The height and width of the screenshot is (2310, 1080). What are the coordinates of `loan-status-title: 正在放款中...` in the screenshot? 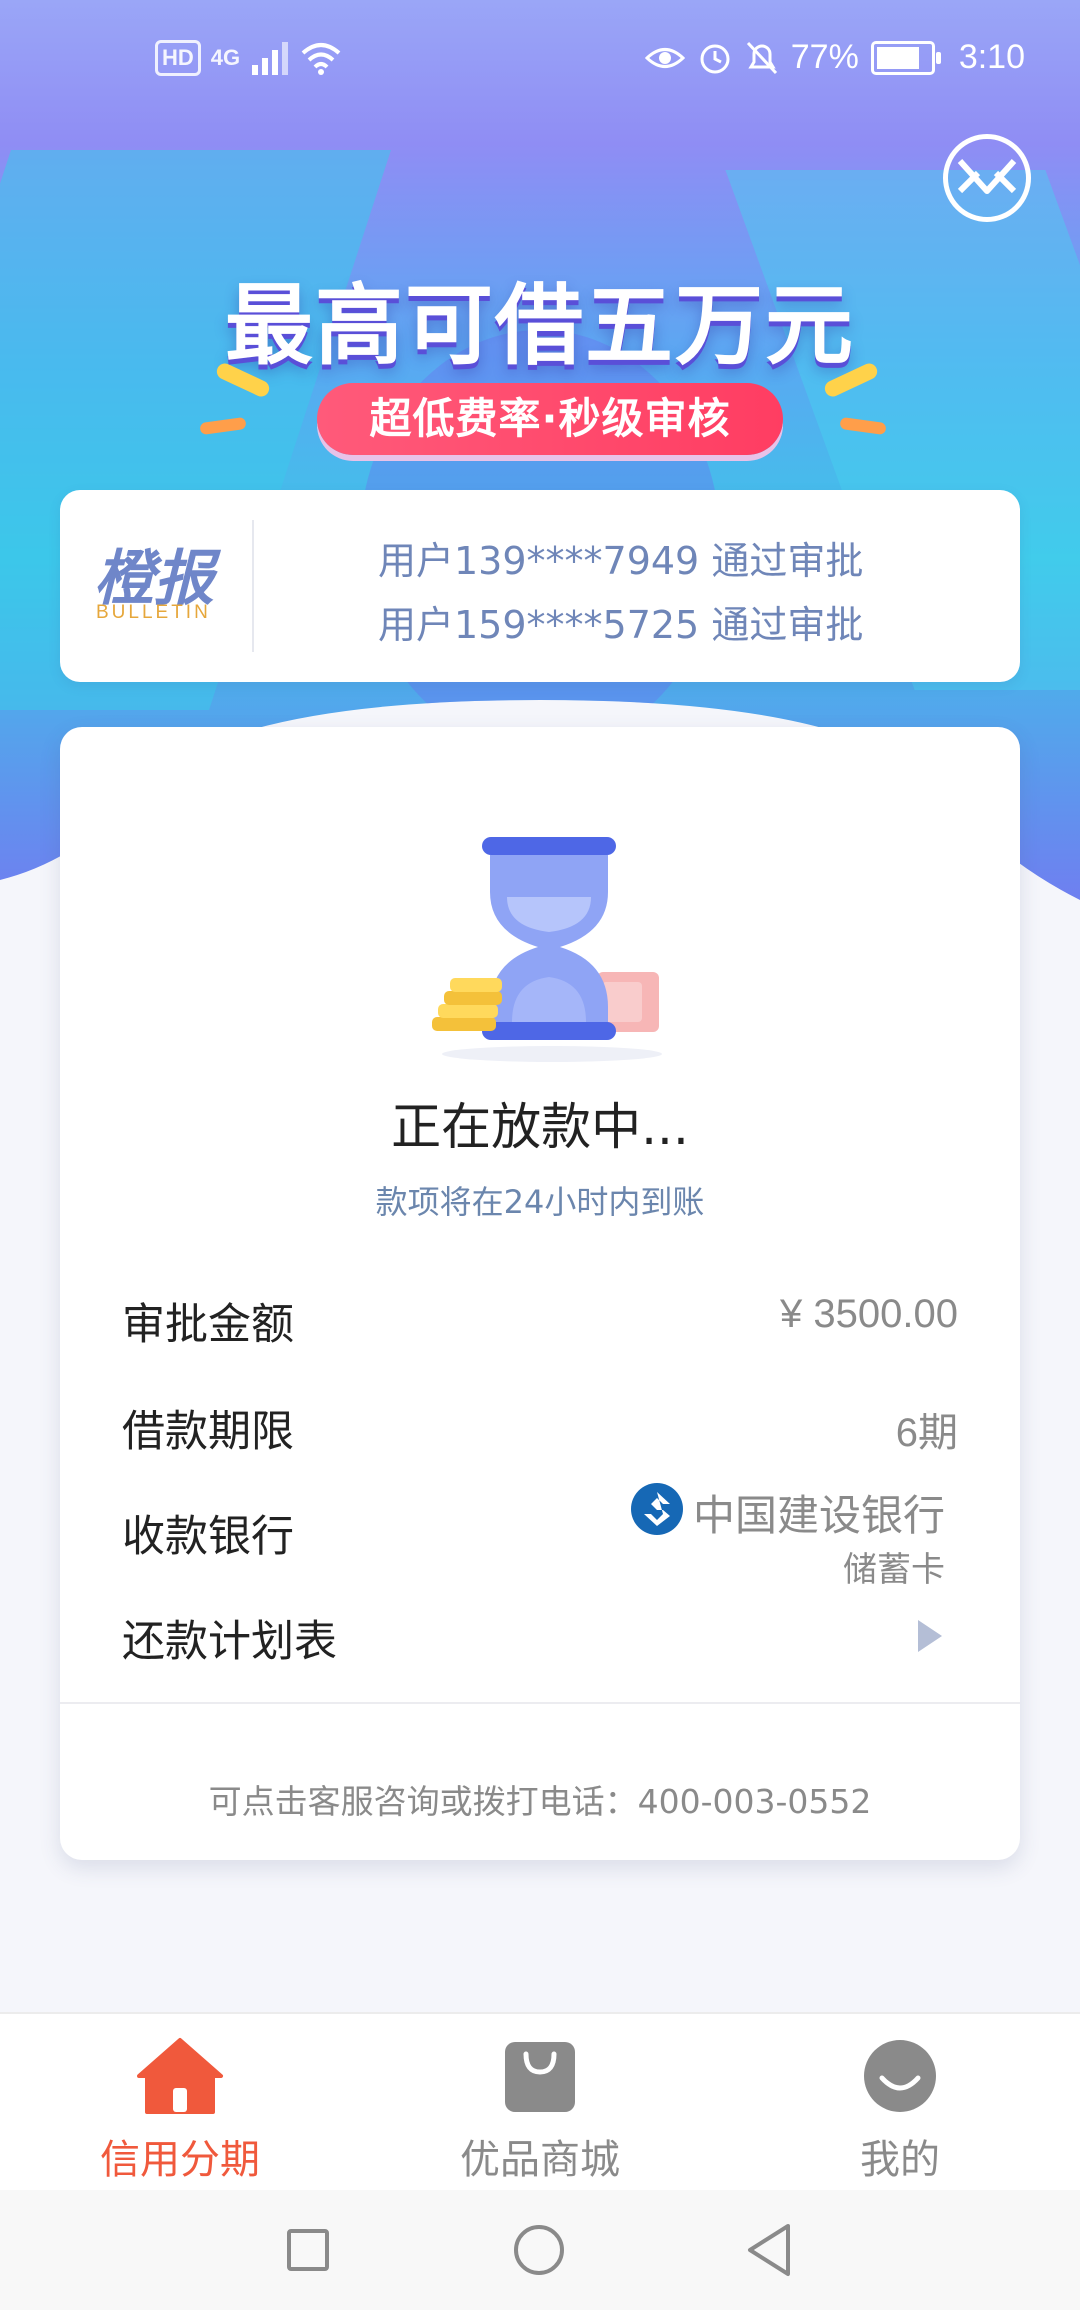 It's located at (540, 1127).